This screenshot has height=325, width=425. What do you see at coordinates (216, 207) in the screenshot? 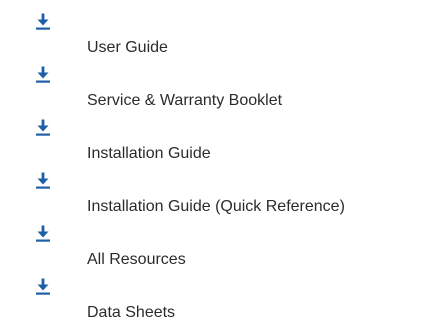
I see `resource-label: Installation Guide (Quick Reference)` at bounding box center [216, 207].